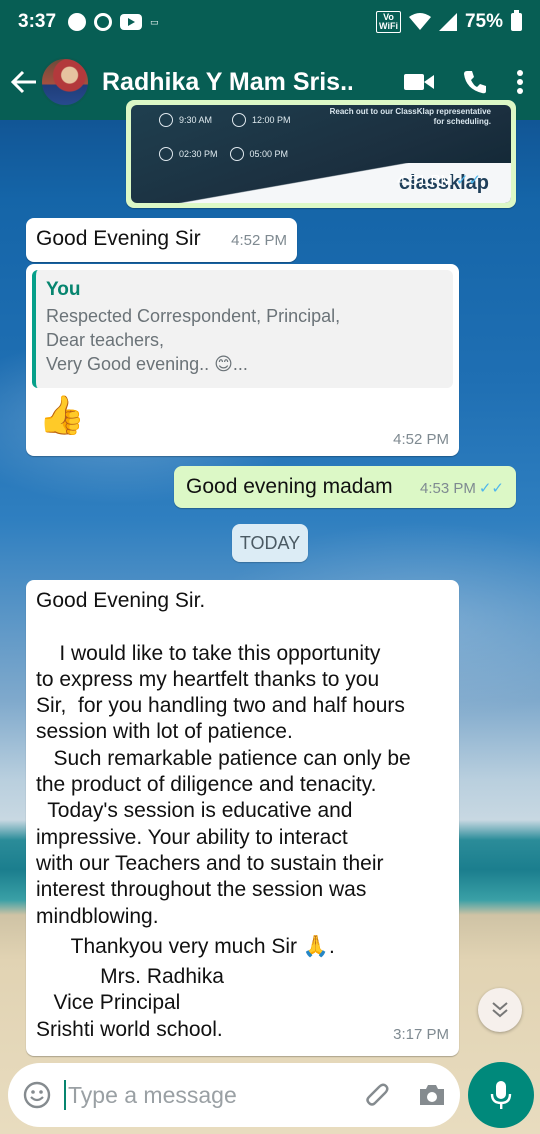 This screenshot has height=1134, width=540. I want to click on more-options-icon, so click(520, 82).